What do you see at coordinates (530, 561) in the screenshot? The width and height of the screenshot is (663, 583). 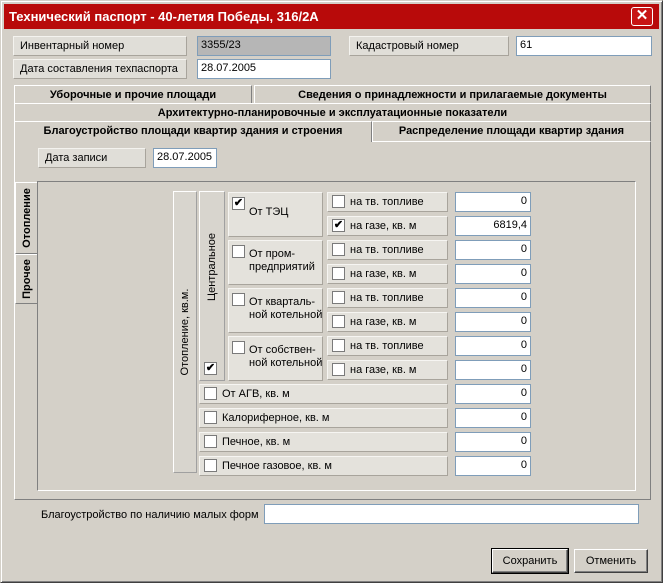 I see `save-button: Сохранить` at bounding box center [530, 561].